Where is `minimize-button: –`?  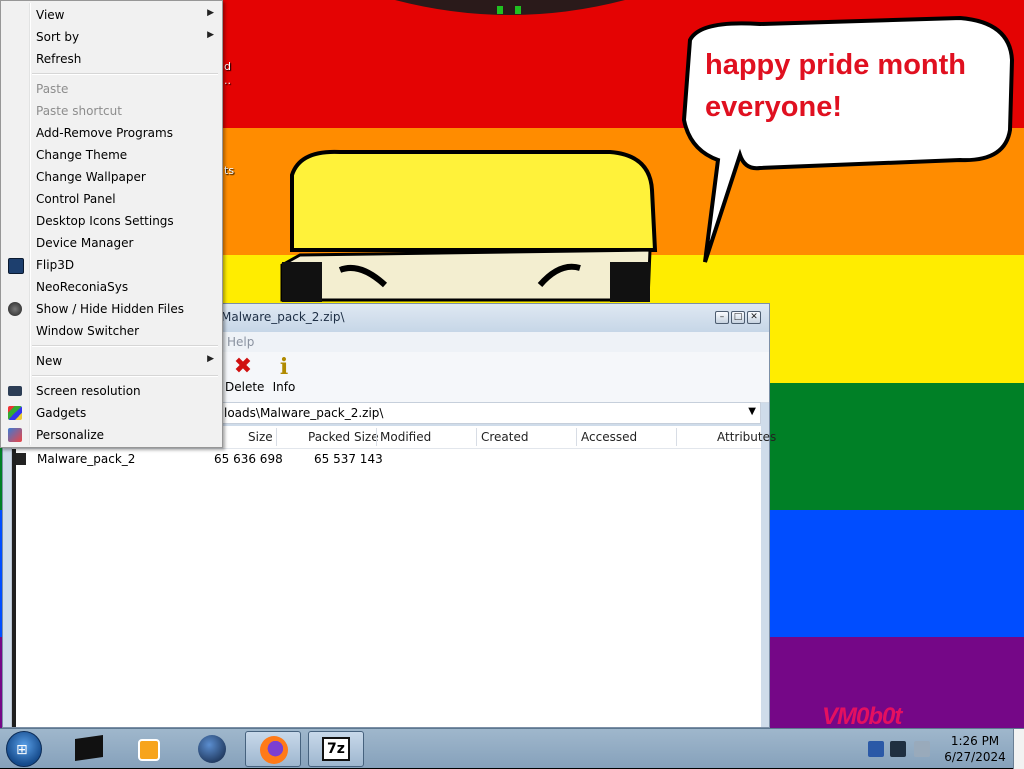
minimize-button: – is located at coordinates (722, 317).